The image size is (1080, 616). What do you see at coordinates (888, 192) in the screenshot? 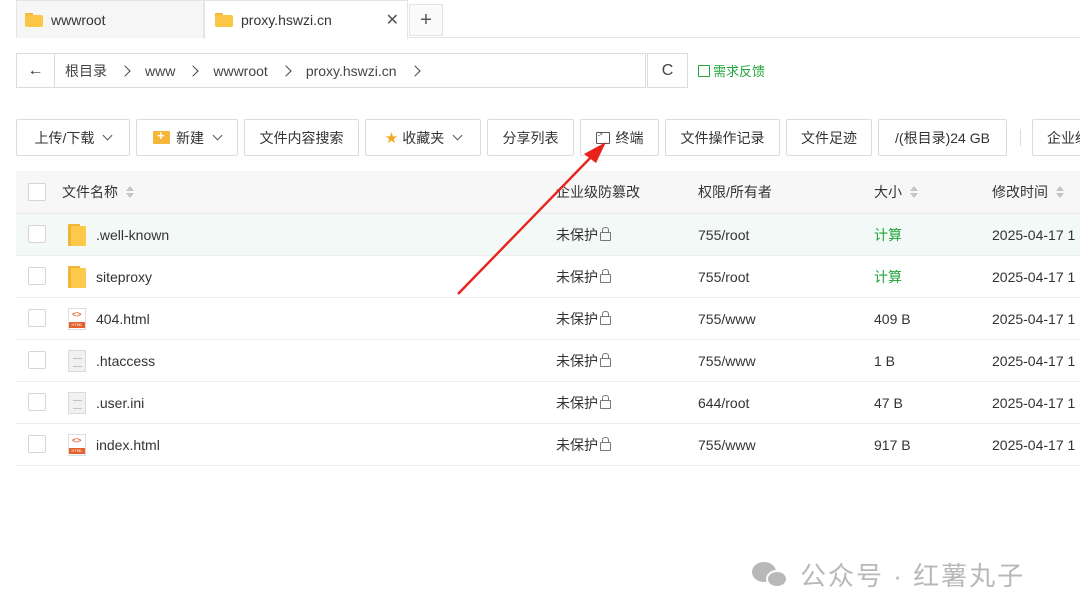
I see `column-size-label: 大小` at bounding box center [888, 192].